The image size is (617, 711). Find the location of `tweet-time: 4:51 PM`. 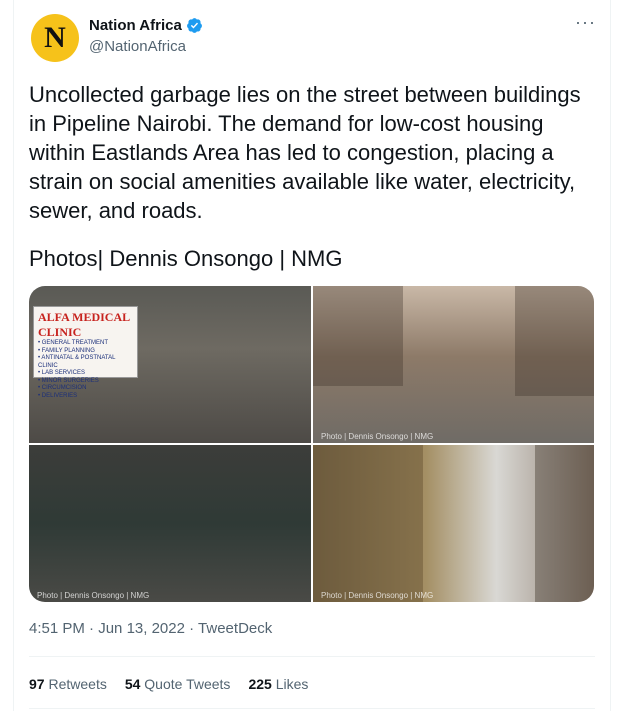

tweet-time: 4:51 PM is located at coordinates (57, 628).